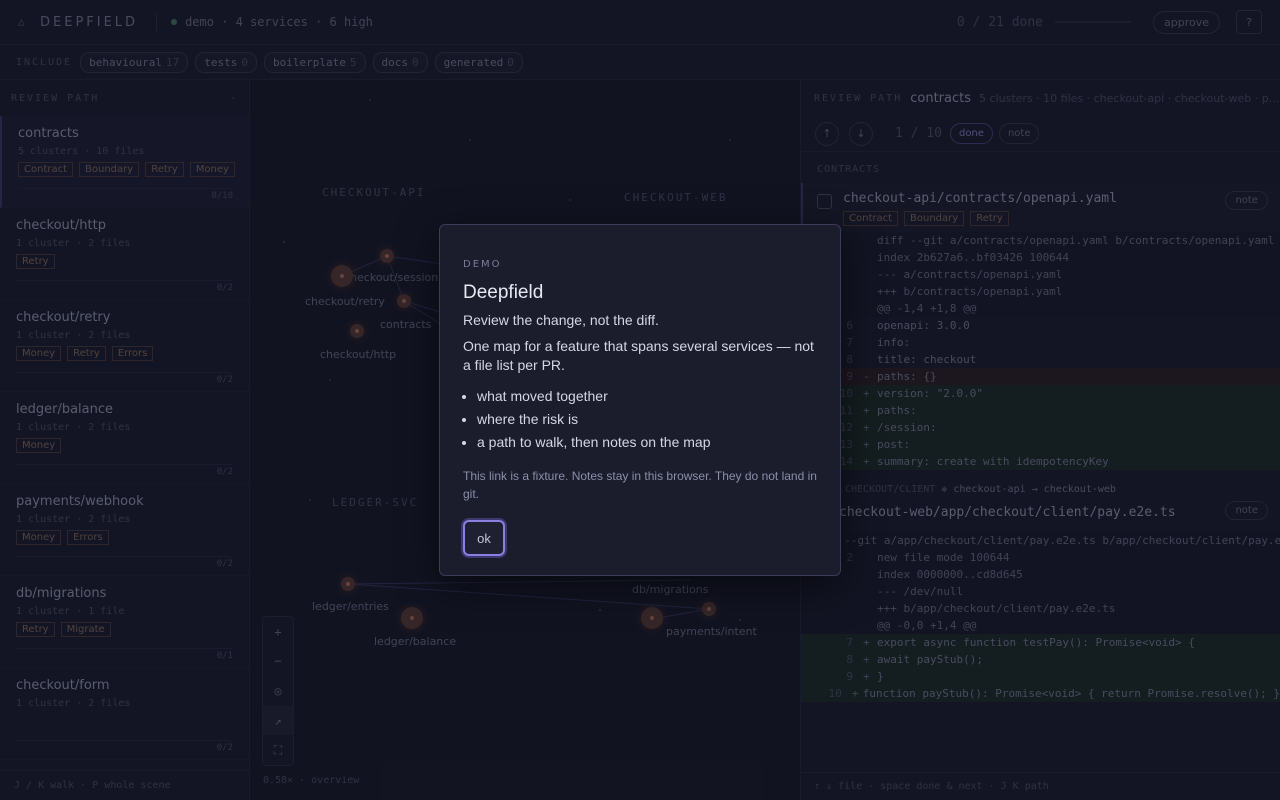 Image resolution: width=1280 pixels, height=800 pixels. I want to click on dialog-lead: Review the change, not the diff., so click(561, 320).